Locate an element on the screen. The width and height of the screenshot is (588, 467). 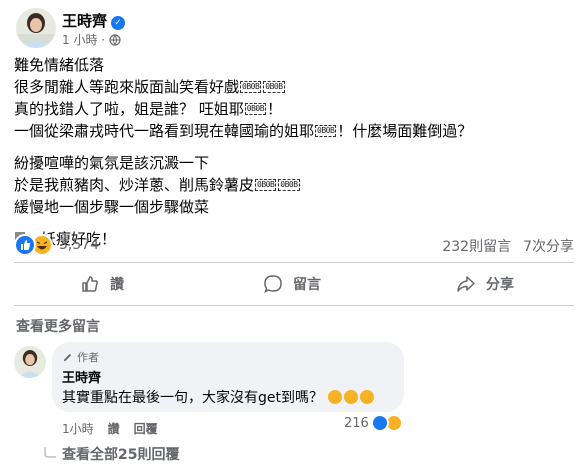
comment-reply-button: 回覆 is located at coordinates (146, 428).